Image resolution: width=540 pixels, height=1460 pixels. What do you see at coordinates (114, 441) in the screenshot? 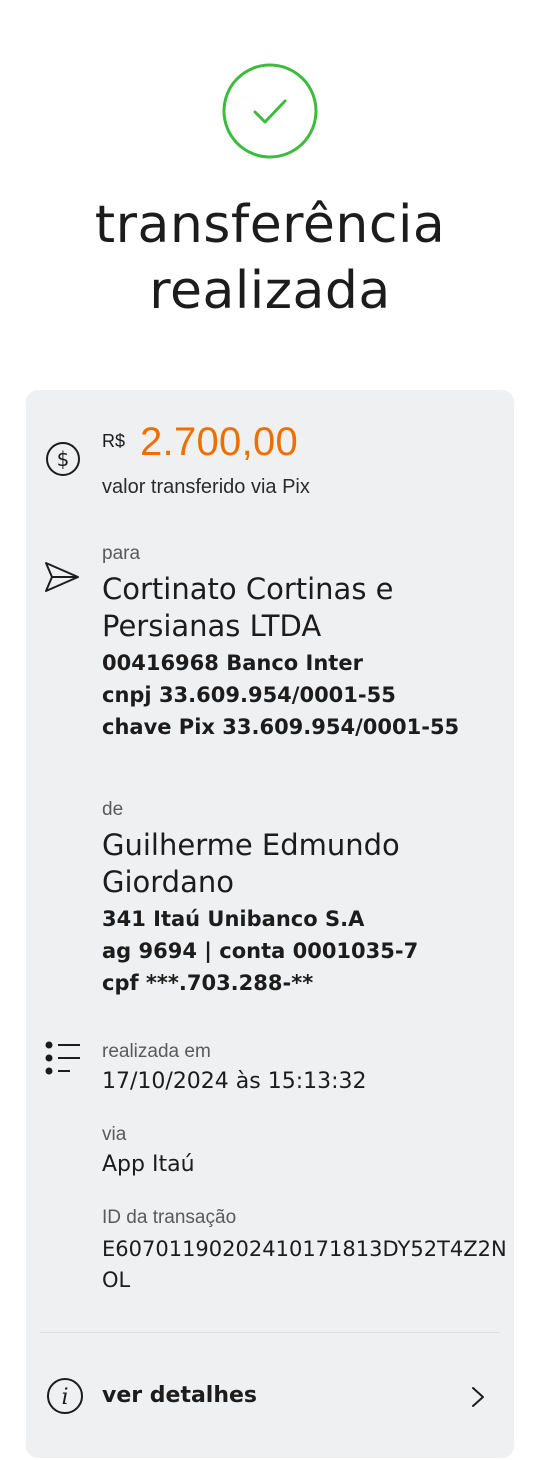
I see `currency-symbol: R$` at bounding box center [114, 441].